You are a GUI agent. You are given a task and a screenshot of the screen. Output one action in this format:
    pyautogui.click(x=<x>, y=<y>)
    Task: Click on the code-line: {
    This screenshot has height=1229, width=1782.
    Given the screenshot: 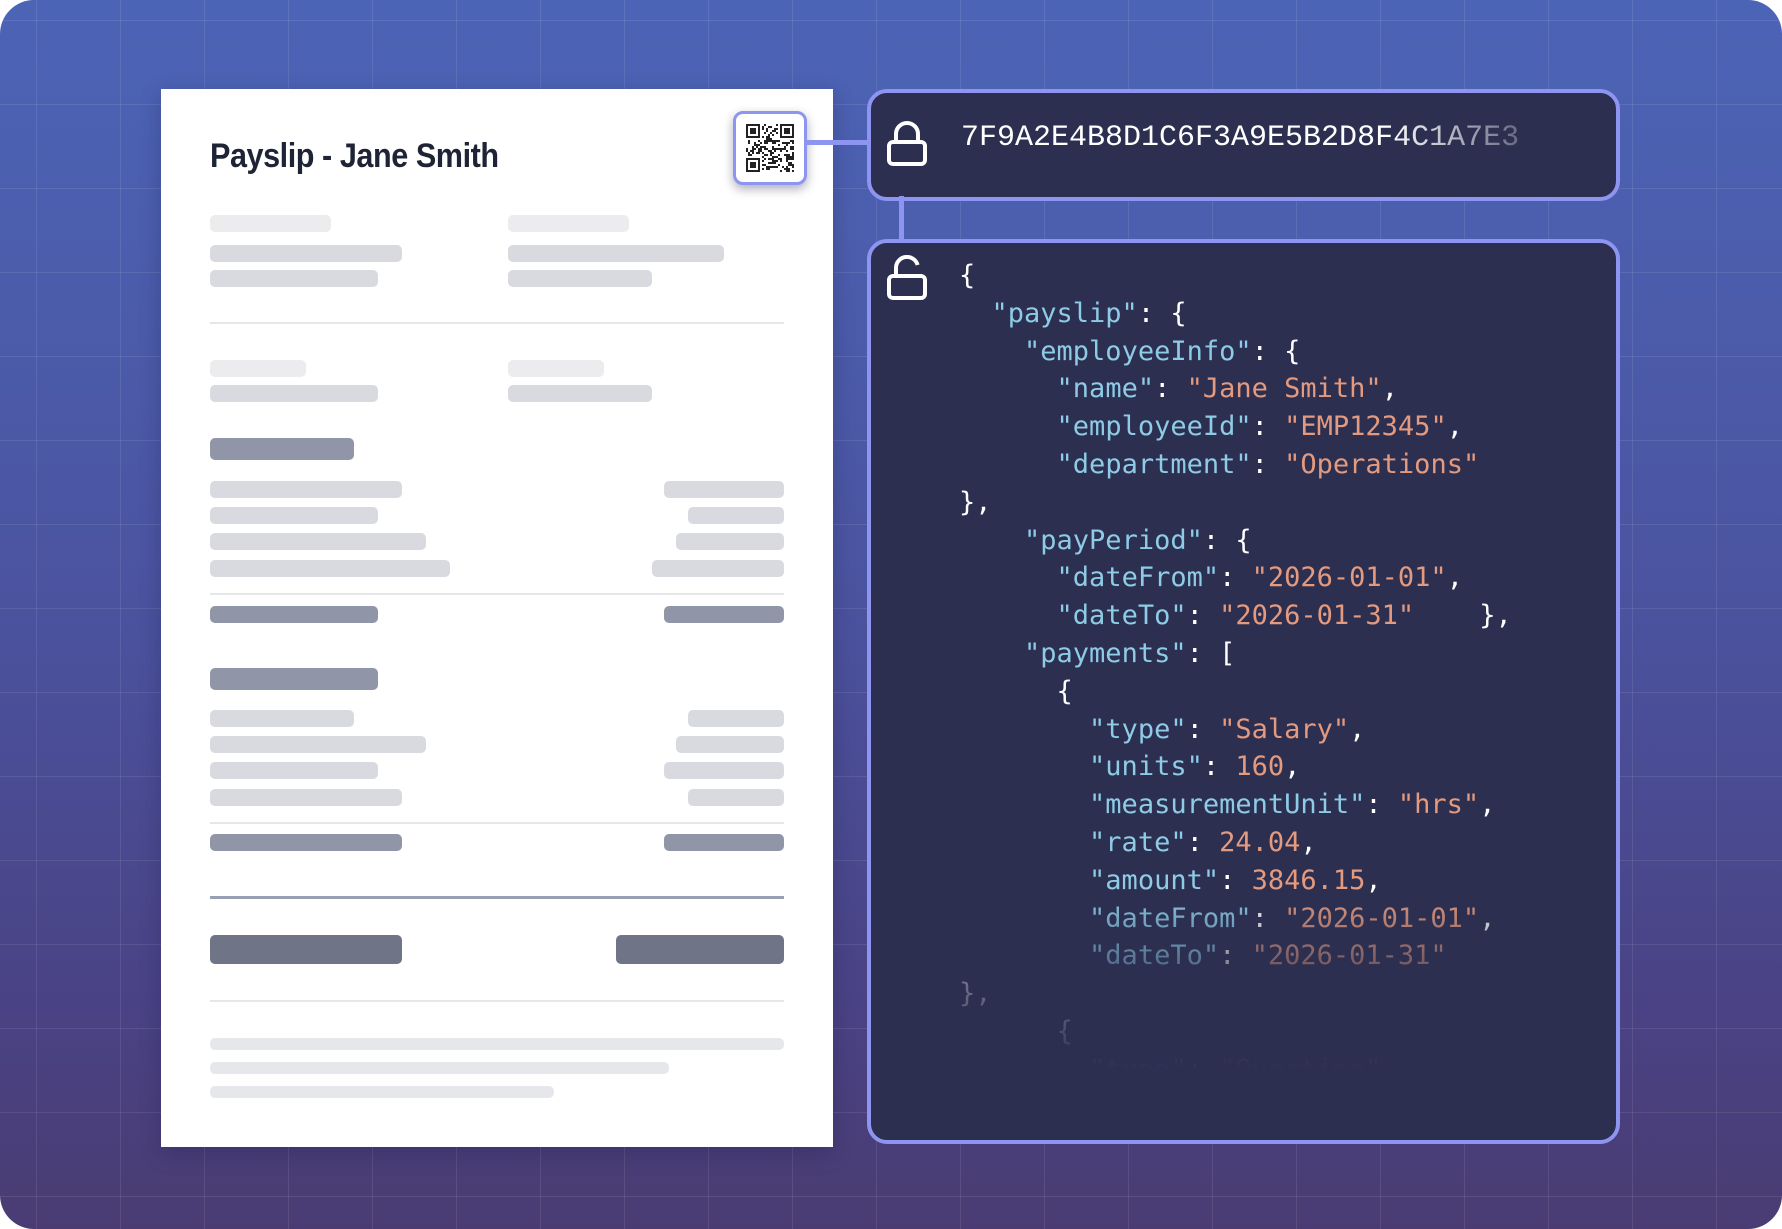 What is the action you would take?
    pyautogui.click(x=1016, y=1031)
    